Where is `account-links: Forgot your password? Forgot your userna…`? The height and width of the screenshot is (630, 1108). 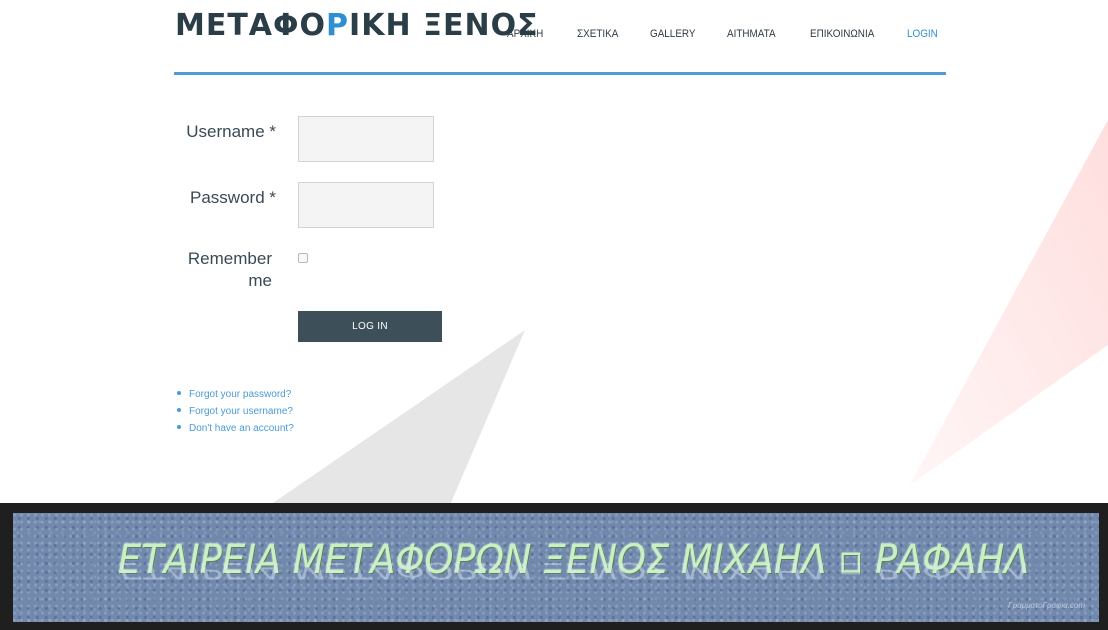
account-links: Forgot your password? Forgot your userna… is located at coordinates (234, 411).